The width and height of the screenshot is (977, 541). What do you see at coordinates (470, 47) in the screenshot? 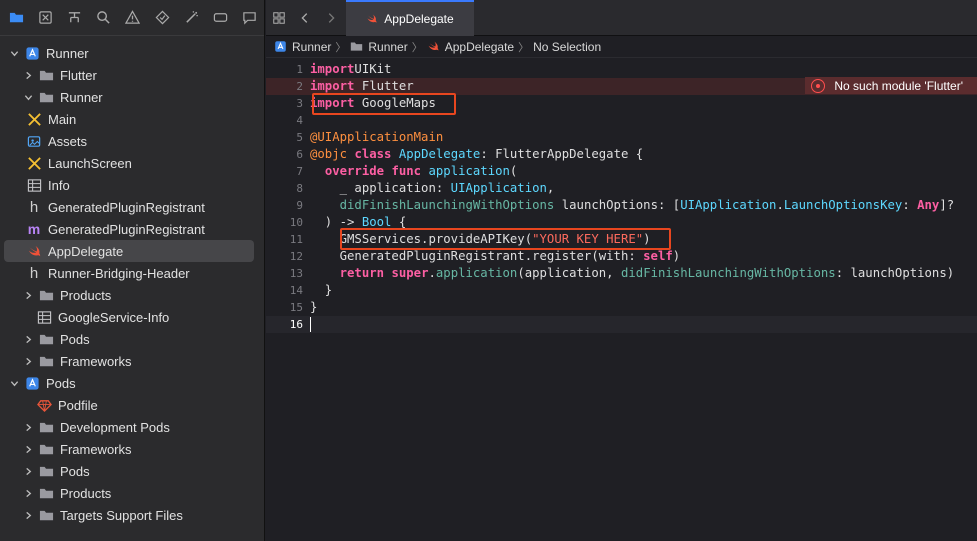
I see `breadcrumb-file: AppDelegate` at bounding box center [470, 47].